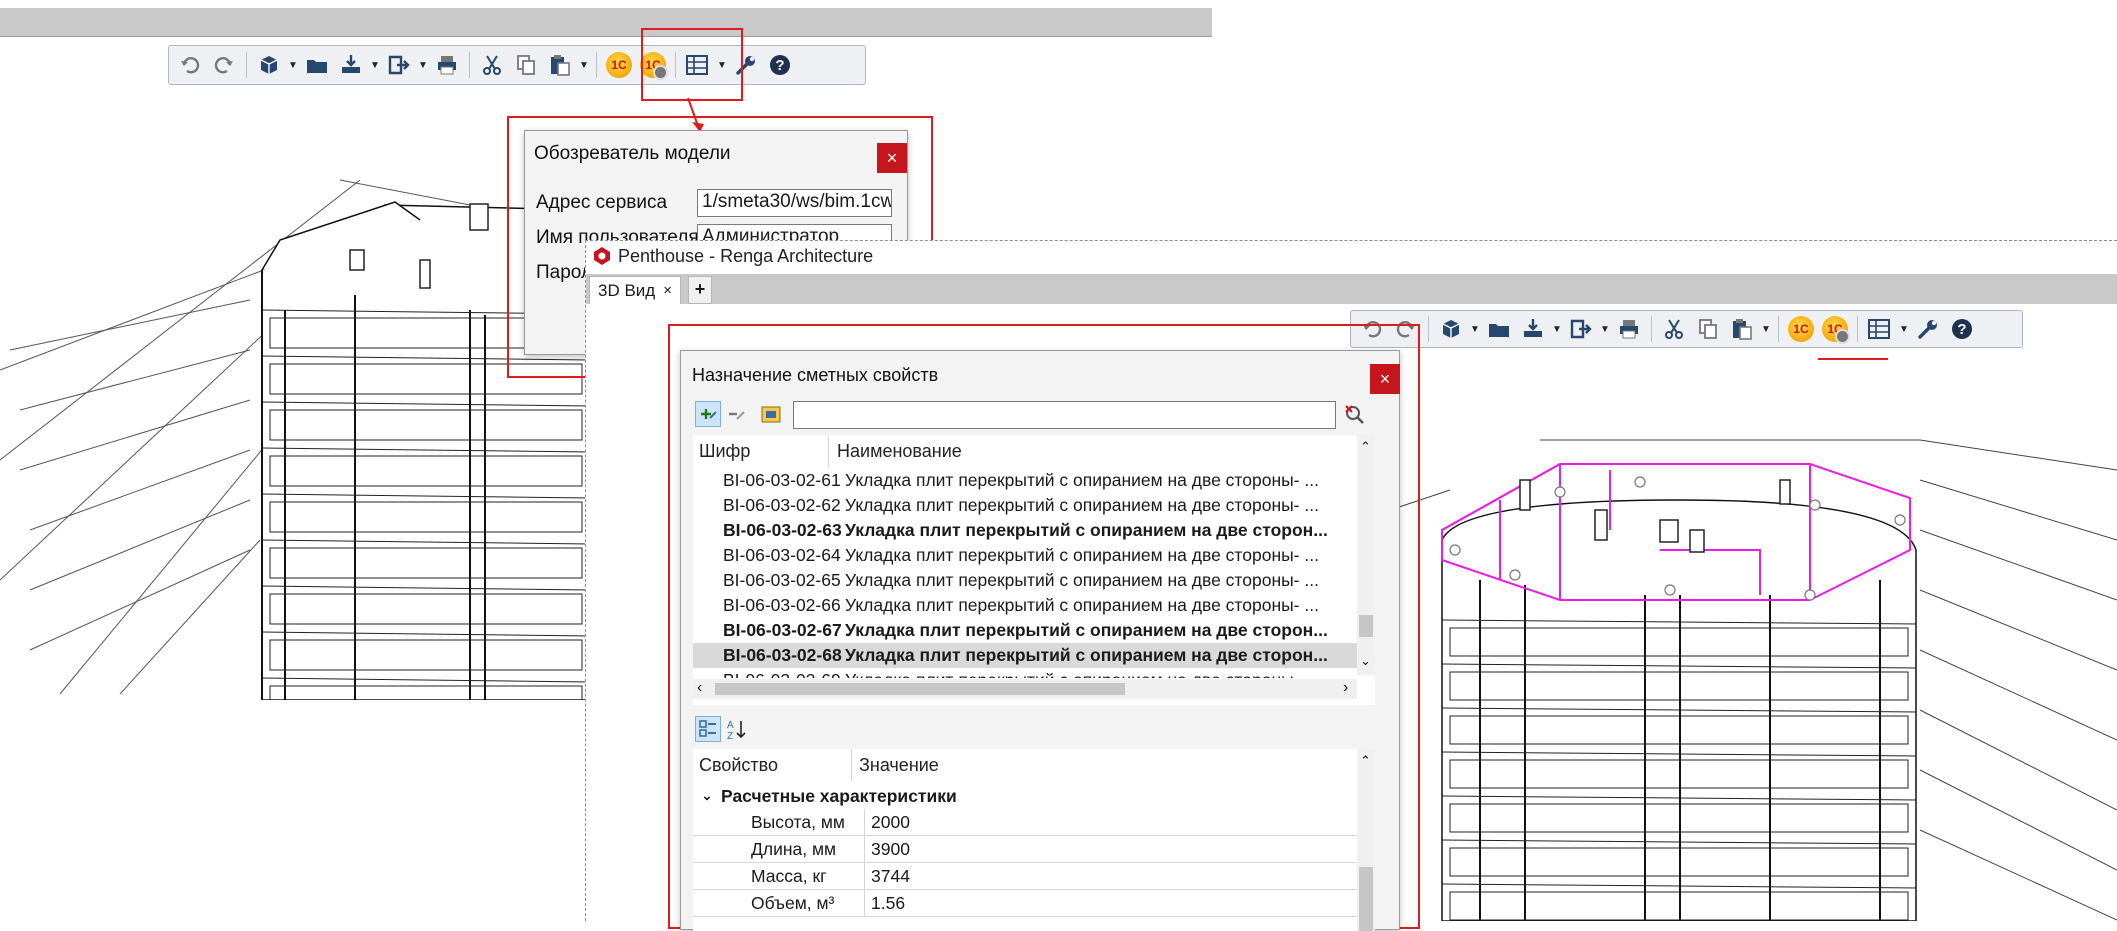 The width and height of the screenshot is (2117, 931). Describe the element at coordinates (1064, 415) in the screenshot. I see `search-input` at that location.